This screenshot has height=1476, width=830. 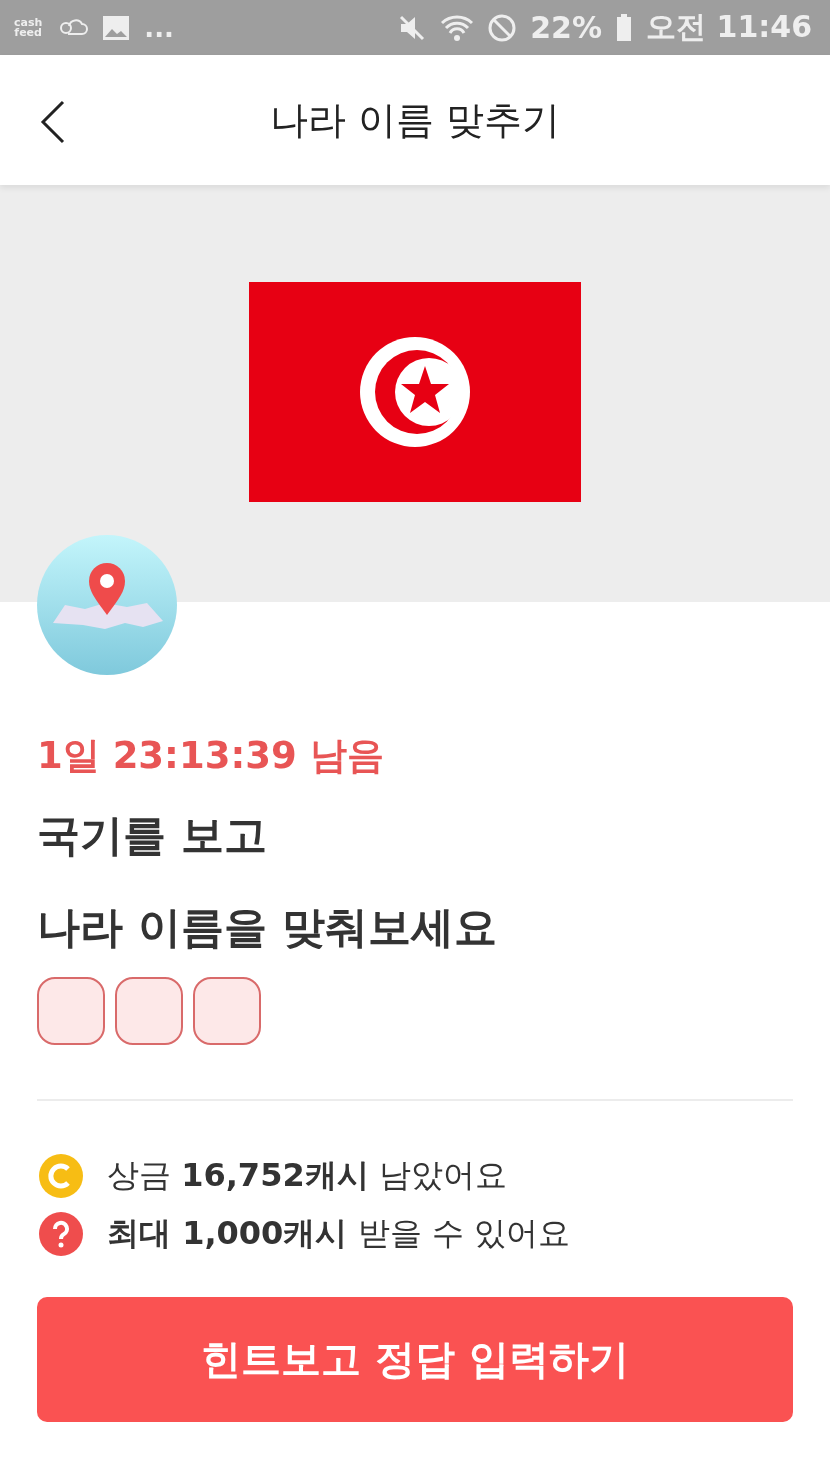 What do you see at coordinates (61, 1176) in the screenshot?
I see `coin-icon` at bounding box center [61, 1176].